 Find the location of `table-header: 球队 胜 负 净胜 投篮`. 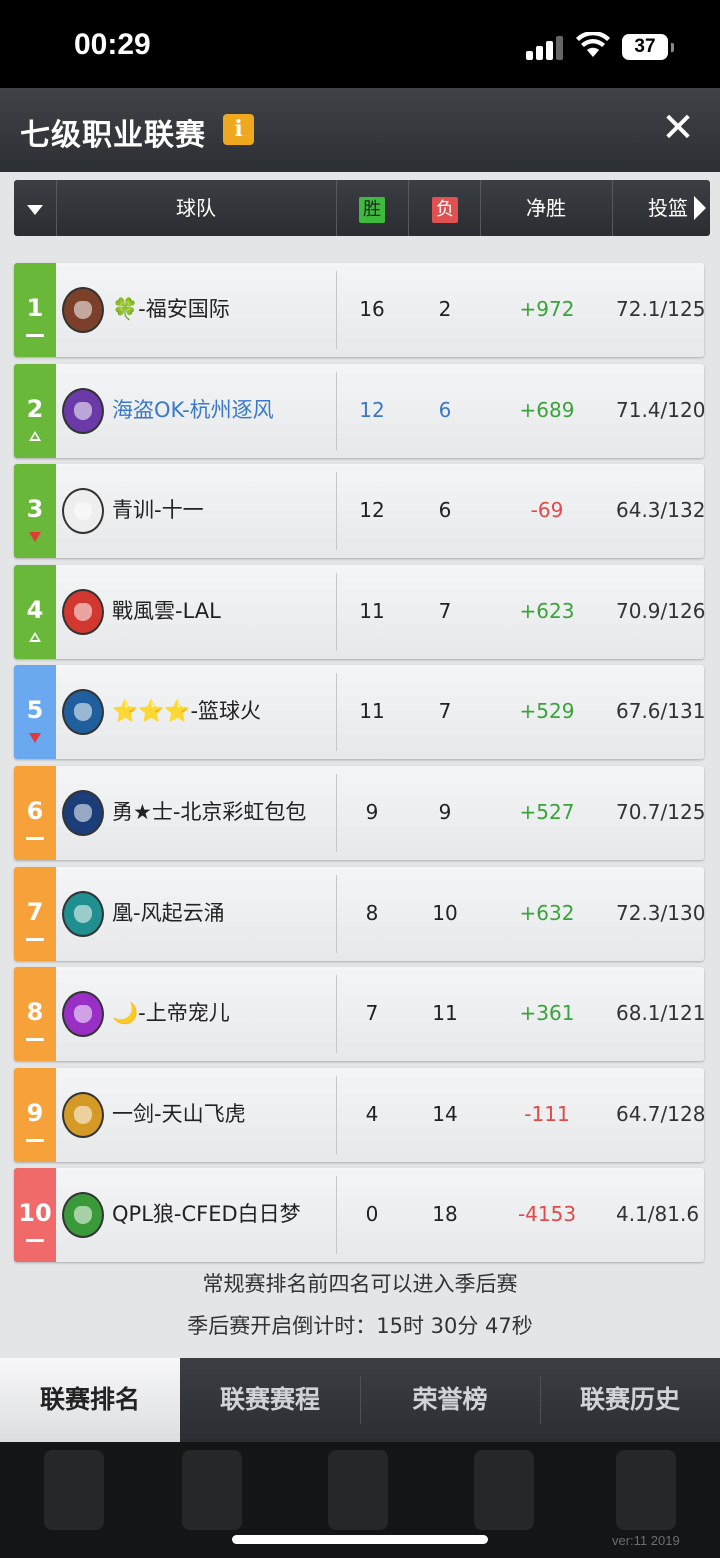

table-header: 球队 胜 负 净胜 投篮 is located at coordinates (362, 208).